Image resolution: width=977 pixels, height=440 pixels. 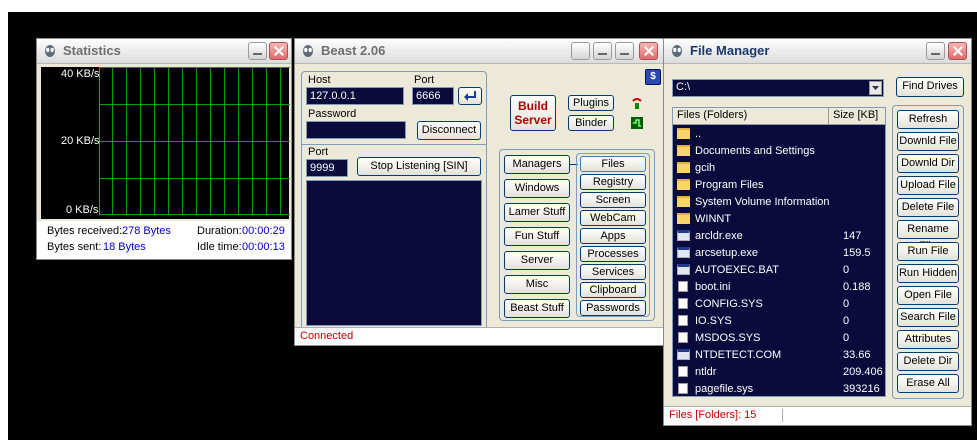 I want to click on refresh-button: Refresh, so click(x=928, y=119).